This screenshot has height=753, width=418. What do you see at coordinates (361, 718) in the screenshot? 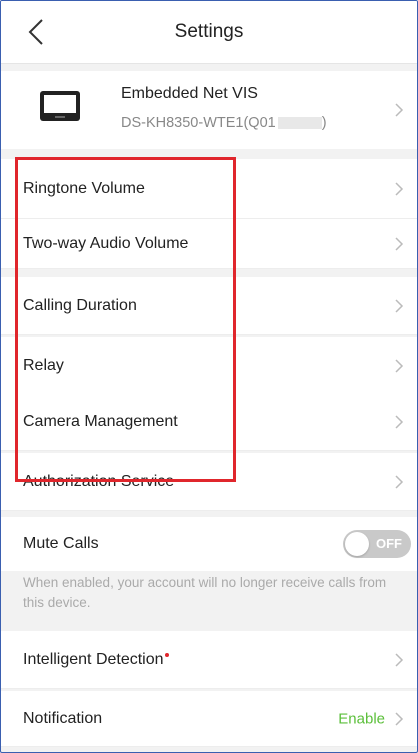
I see `notification-status: Enable` at bounding box center [361, 718].